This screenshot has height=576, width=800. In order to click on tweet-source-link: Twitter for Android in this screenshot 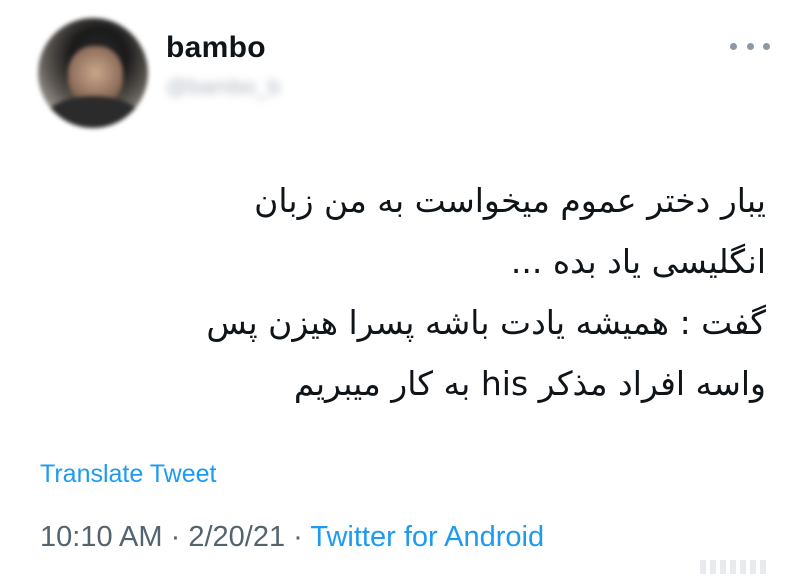, I will do `click(427, 537)`.